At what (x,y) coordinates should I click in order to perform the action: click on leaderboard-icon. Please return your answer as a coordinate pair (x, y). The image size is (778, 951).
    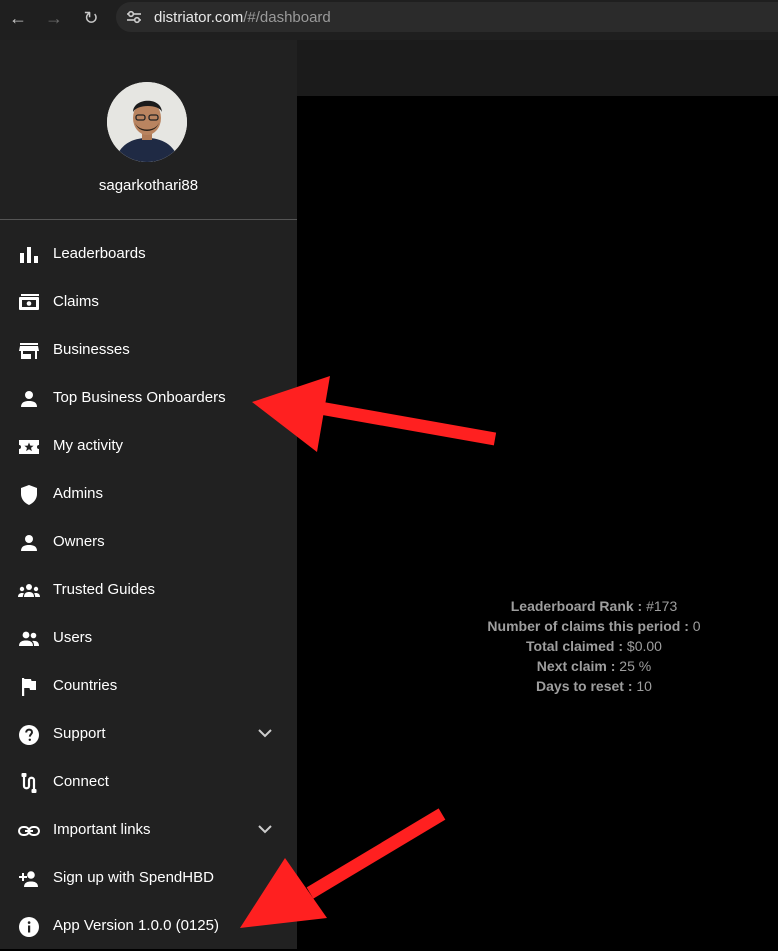
    Looking at the image, I should click on (29, 255).